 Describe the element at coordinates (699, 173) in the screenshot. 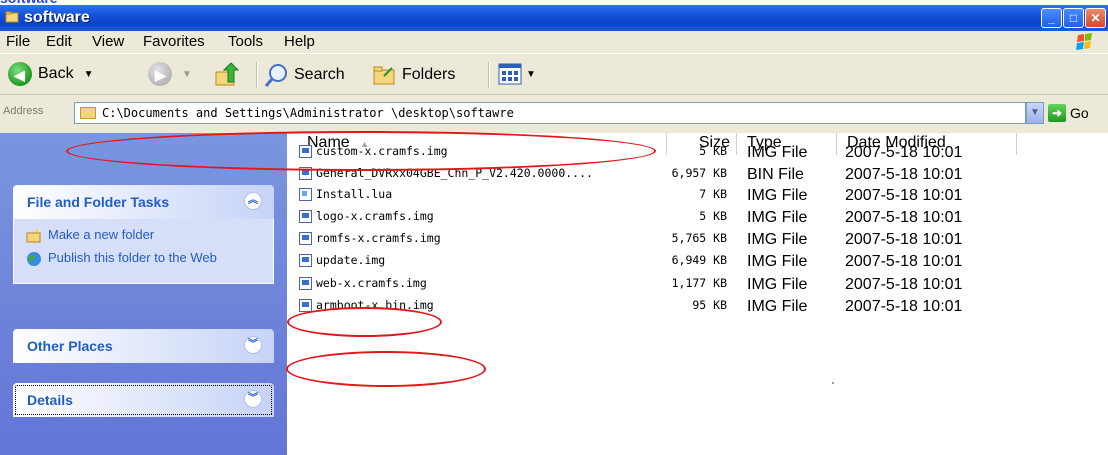

I see `file-size: 6,957 KB` at that location.